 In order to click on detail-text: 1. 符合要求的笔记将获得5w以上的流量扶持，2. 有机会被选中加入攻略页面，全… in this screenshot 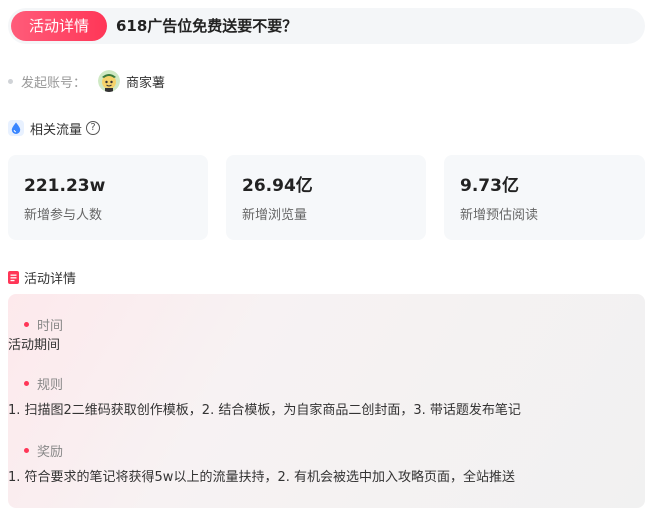, I will do `click(261, 477)`.